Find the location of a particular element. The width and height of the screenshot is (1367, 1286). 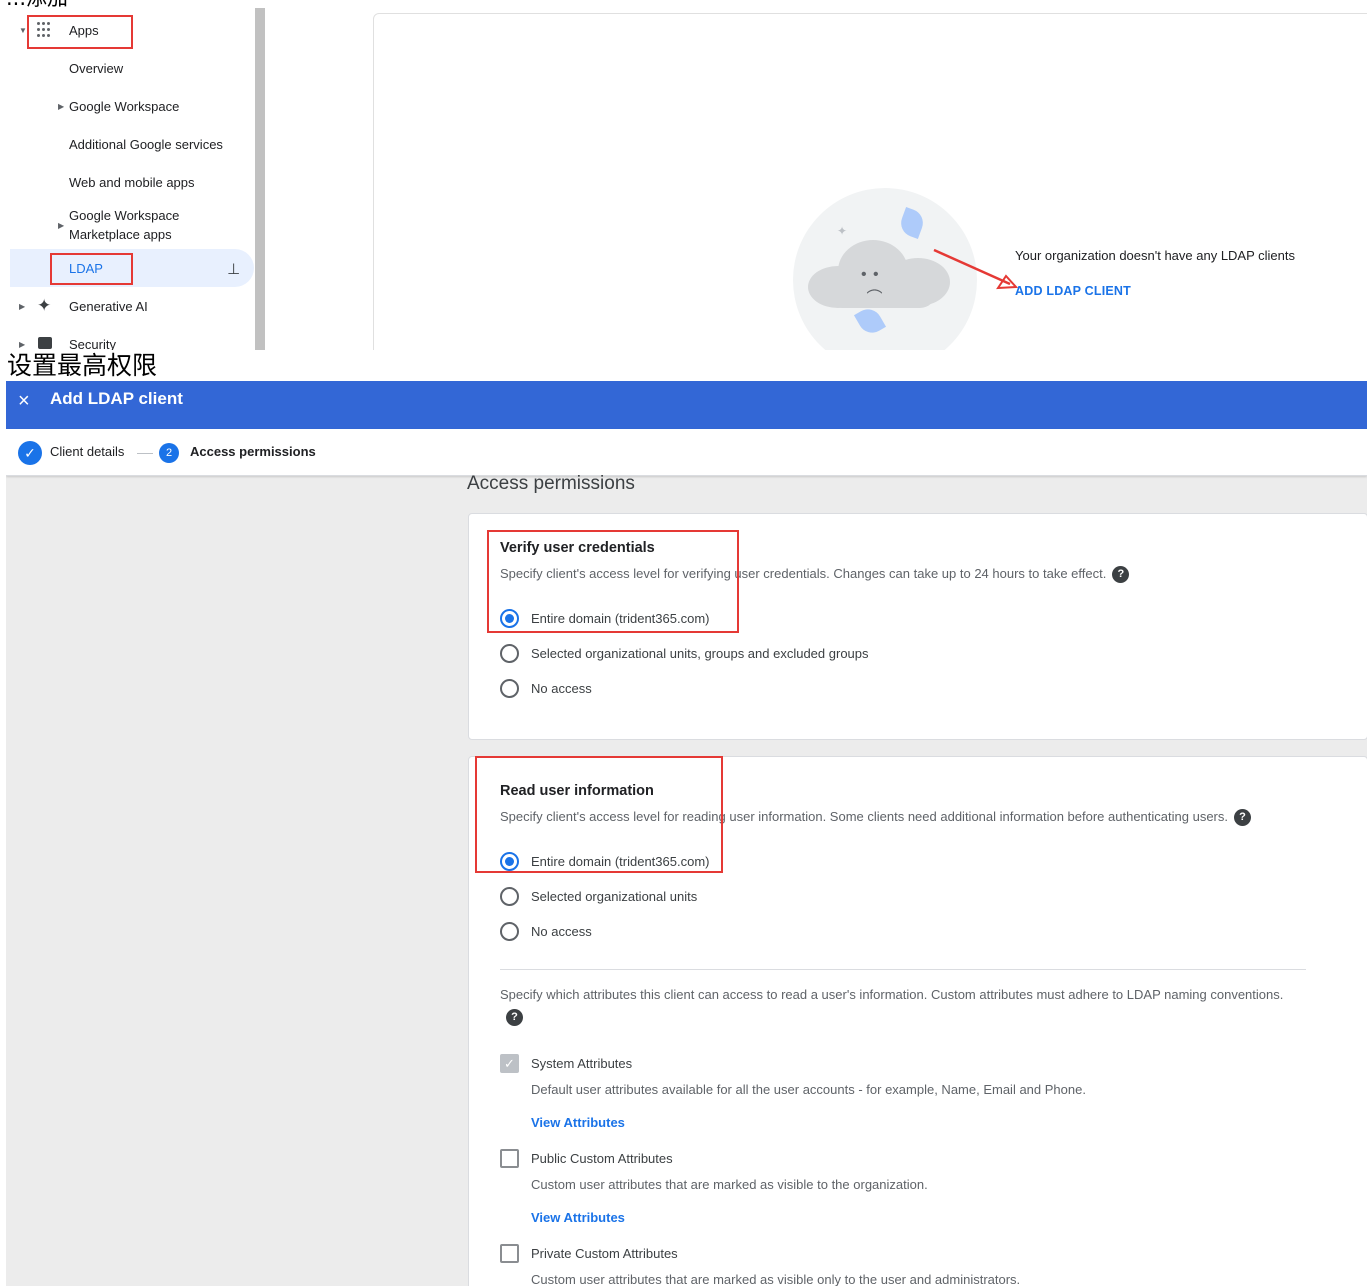

caret-down-icon: ▼ is located at coordinates (23, 30).